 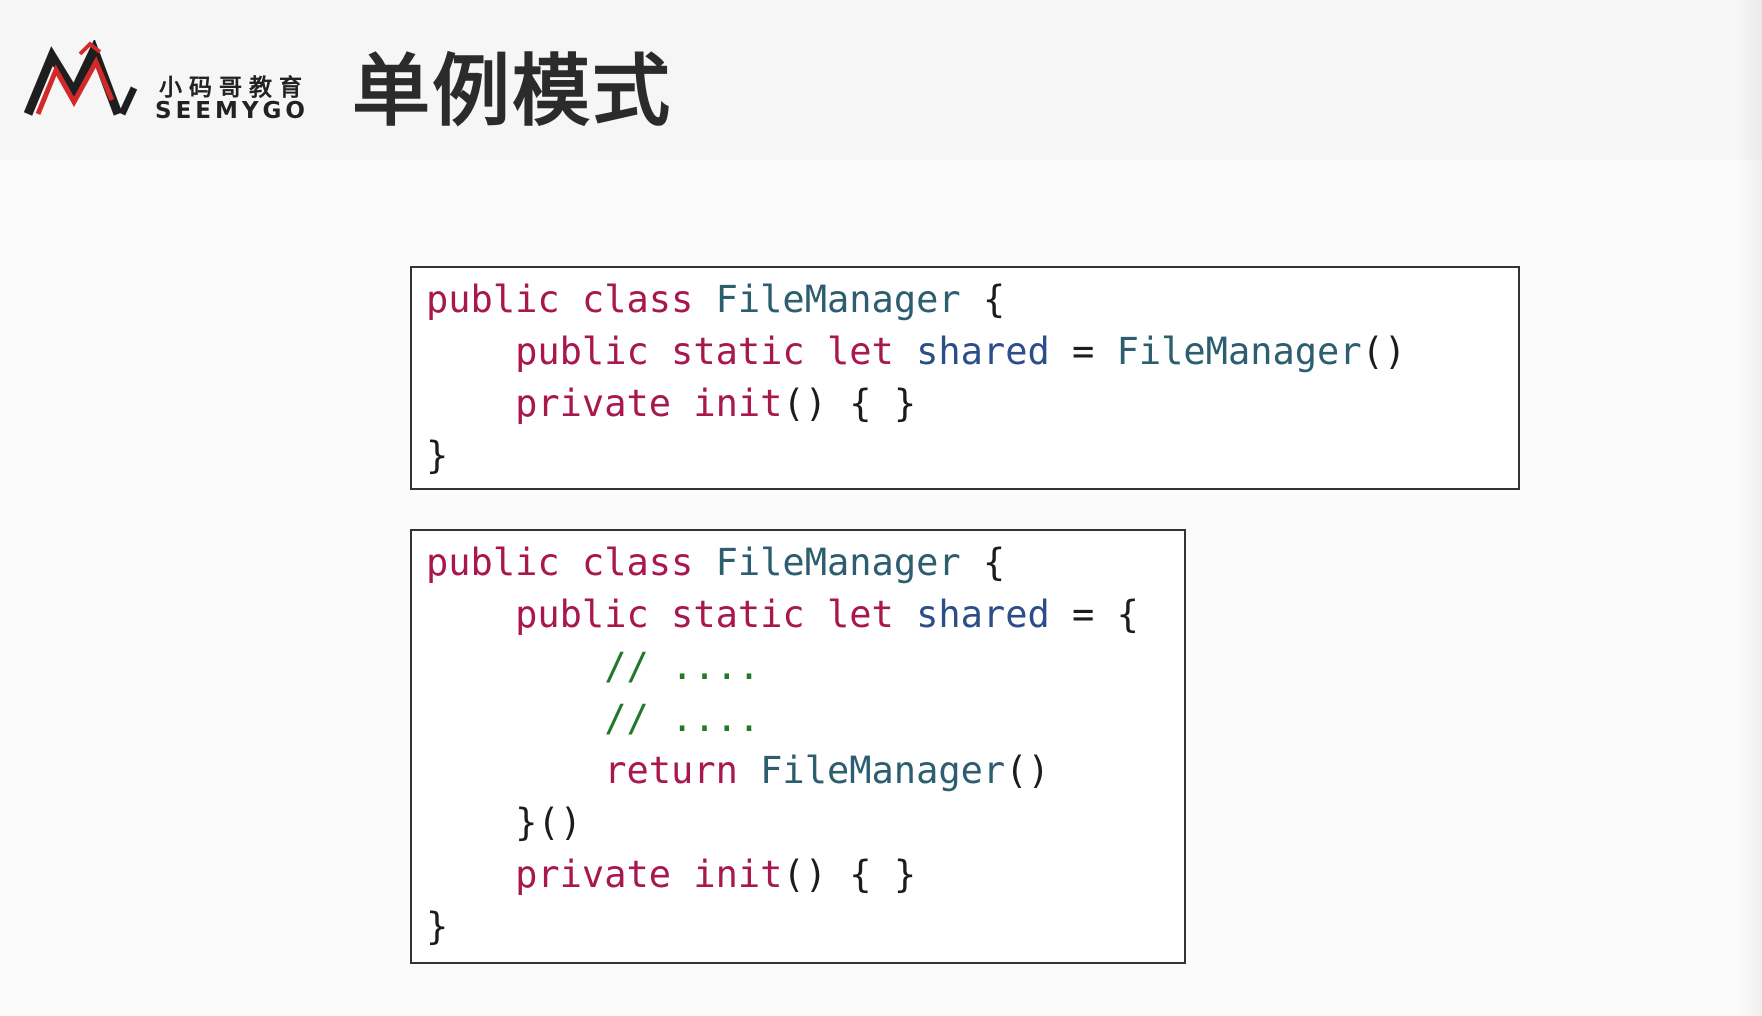 I want to click on code-line: }(), so click(x=504, y=823).